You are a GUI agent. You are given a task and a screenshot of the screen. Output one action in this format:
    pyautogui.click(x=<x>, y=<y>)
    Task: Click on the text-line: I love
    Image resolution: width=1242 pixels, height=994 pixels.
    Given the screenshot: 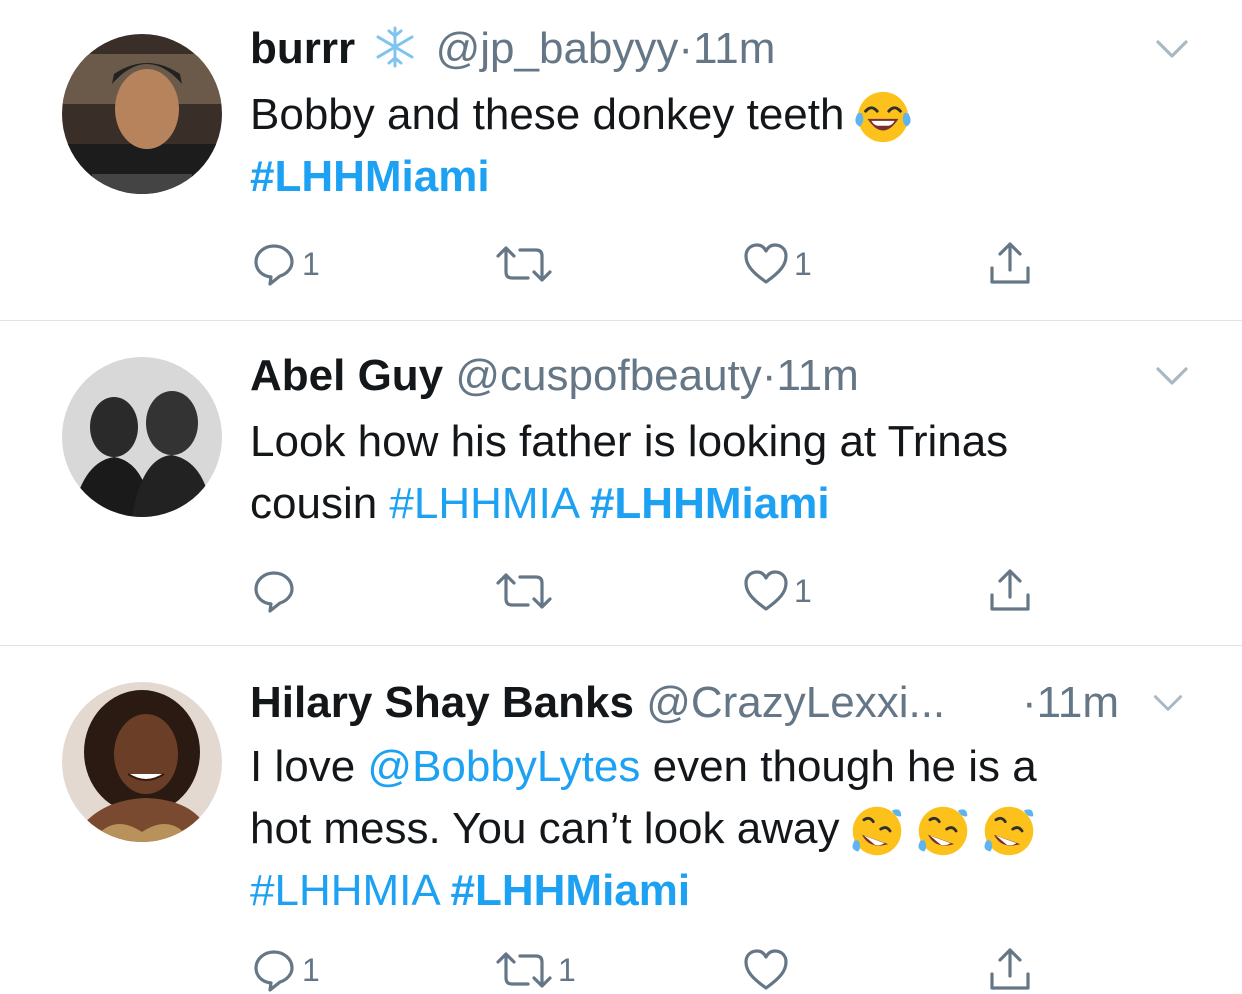 What is the action you would take?
    pyautogui.click(x=303, y=766)
    